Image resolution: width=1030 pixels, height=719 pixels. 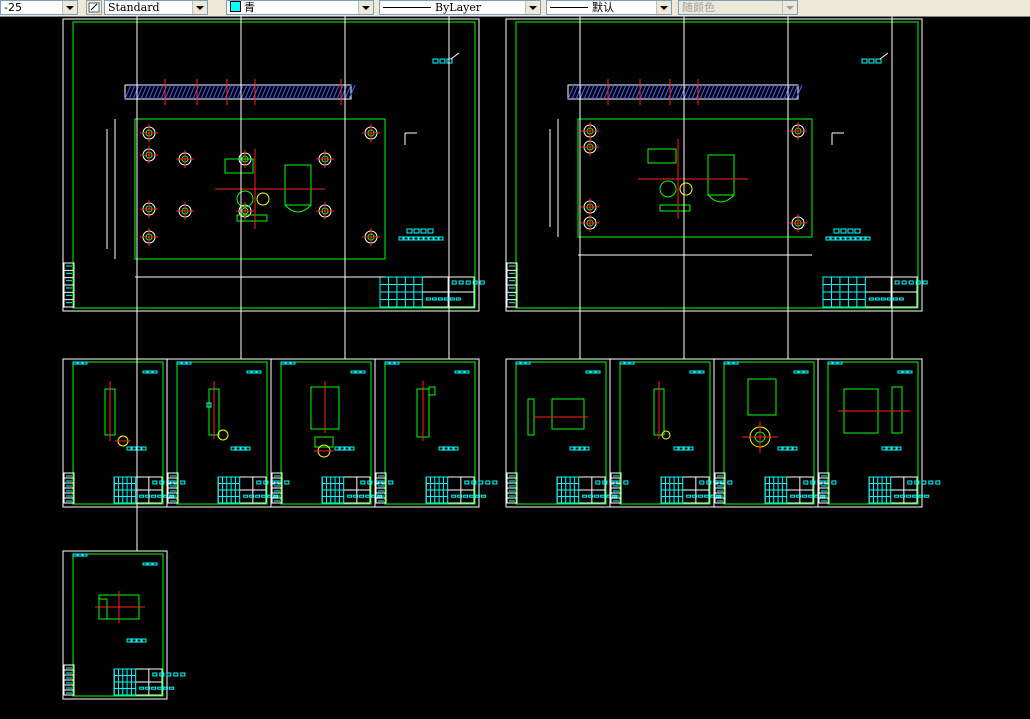 What do you see at coordinates (460, 7) in the screenshot?
I see `linetype-combo: ByLayer` at bounding box center [460, 7].